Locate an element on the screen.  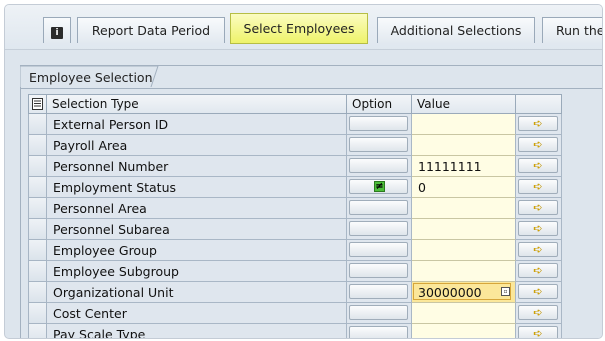
focus-outline is located at coordinates (462, 291).